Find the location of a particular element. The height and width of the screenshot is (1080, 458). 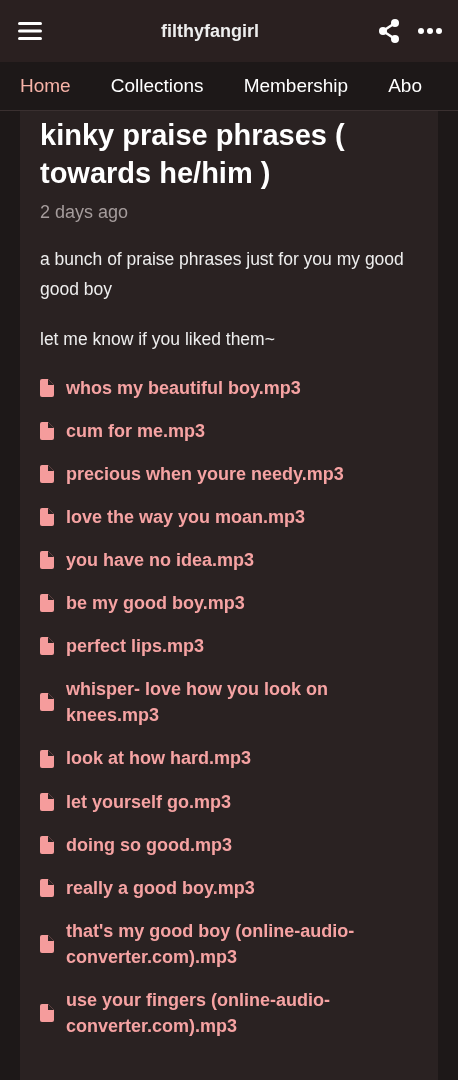

more-icon is located at coordinates (430, 31).